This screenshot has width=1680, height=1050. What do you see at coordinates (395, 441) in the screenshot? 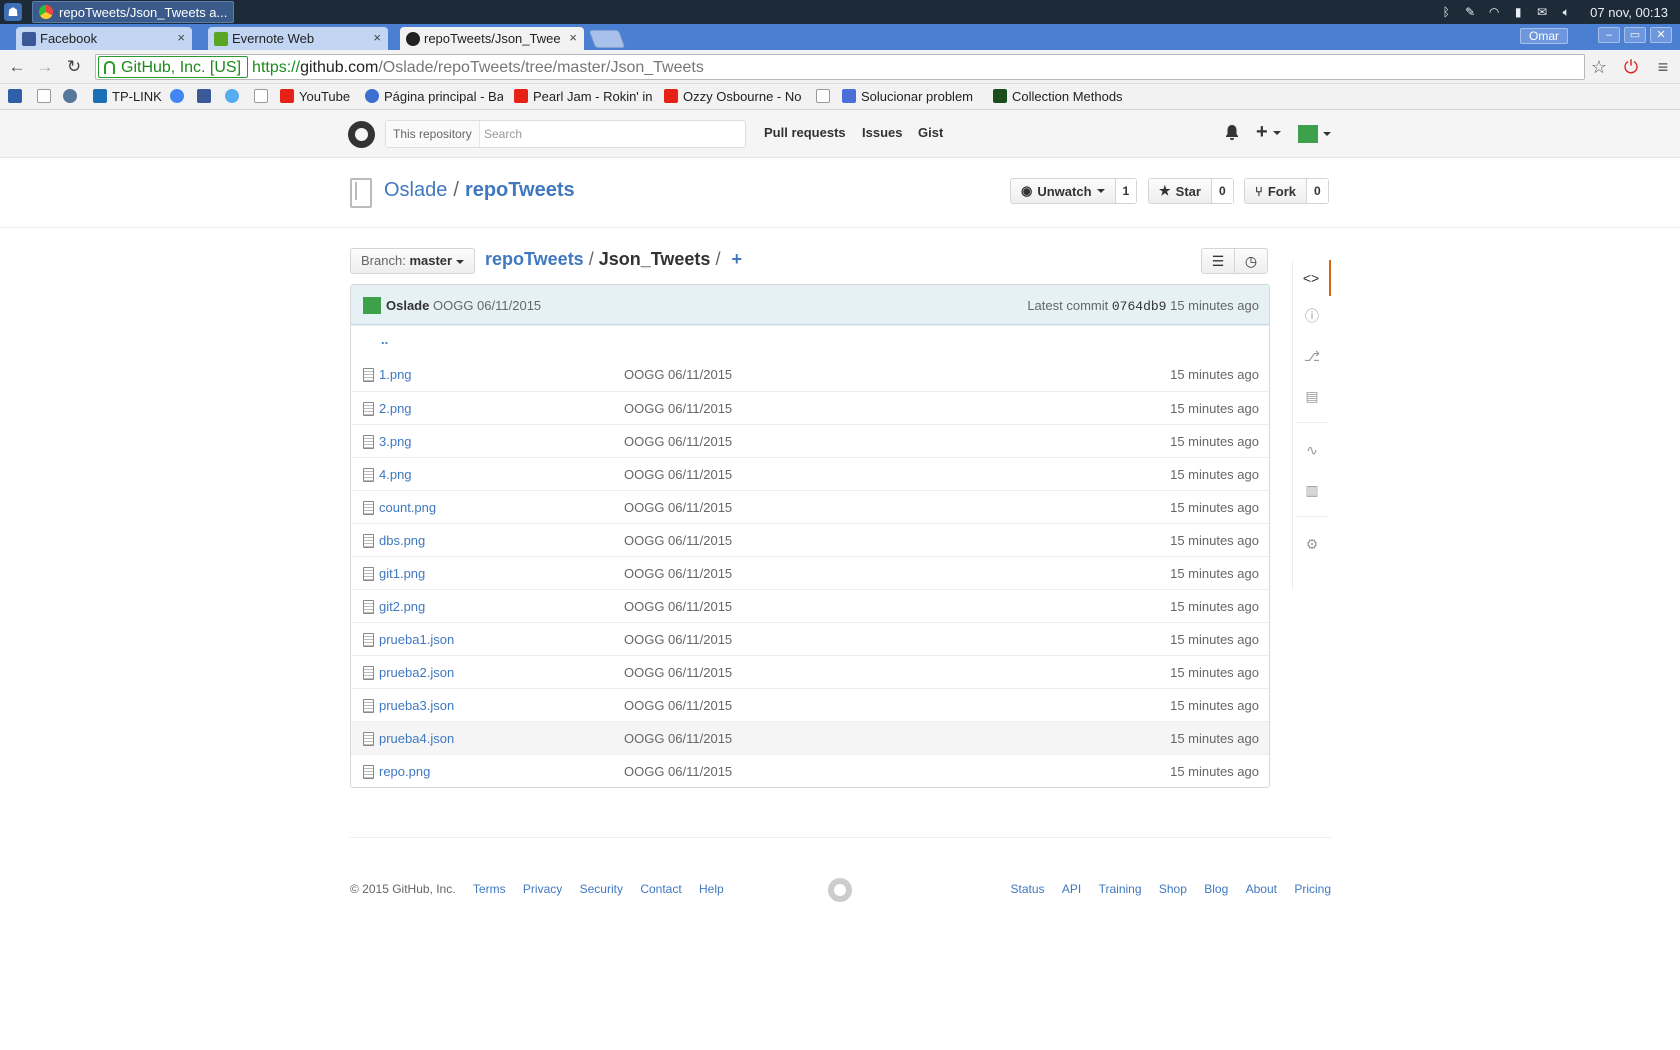
I see `file-name-link: 3.png` at bounding box center [395, 441].